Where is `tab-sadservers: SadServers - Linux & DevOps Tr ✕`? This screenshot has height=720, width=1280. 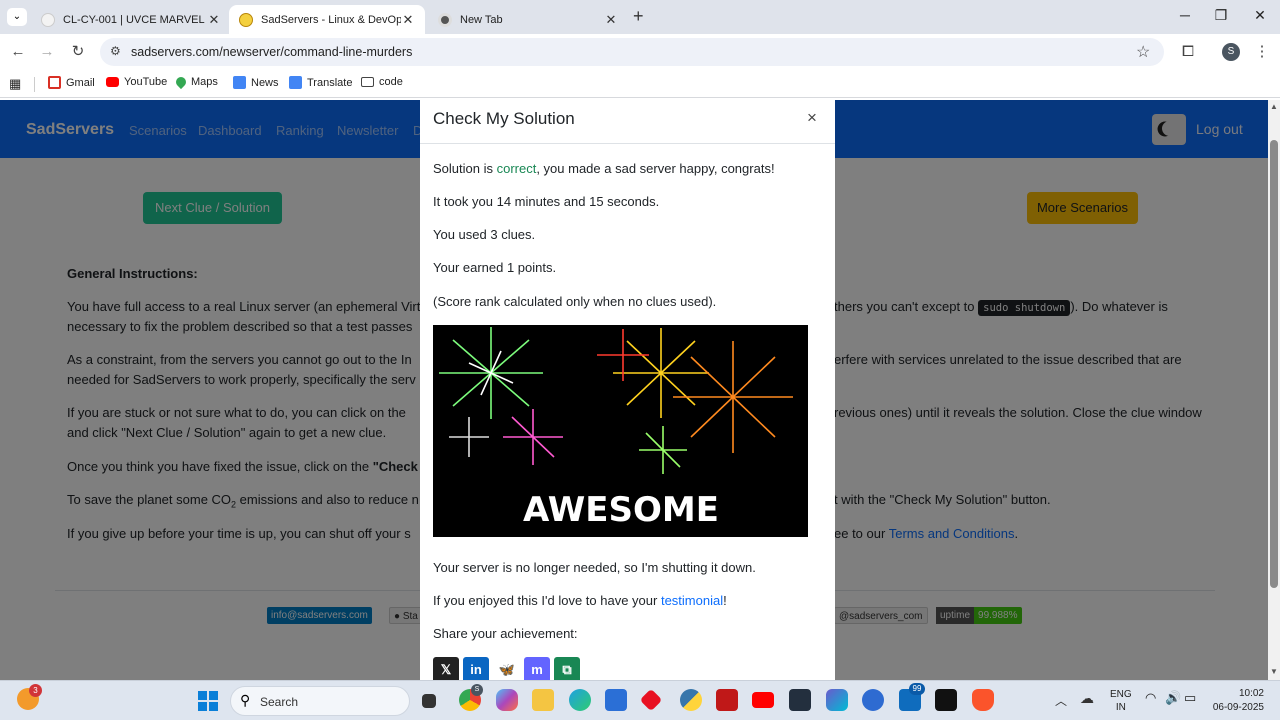
tab-sadservers: SadServers - Linux & DevOps Tr ✕ is located at coordinates (327, 19).